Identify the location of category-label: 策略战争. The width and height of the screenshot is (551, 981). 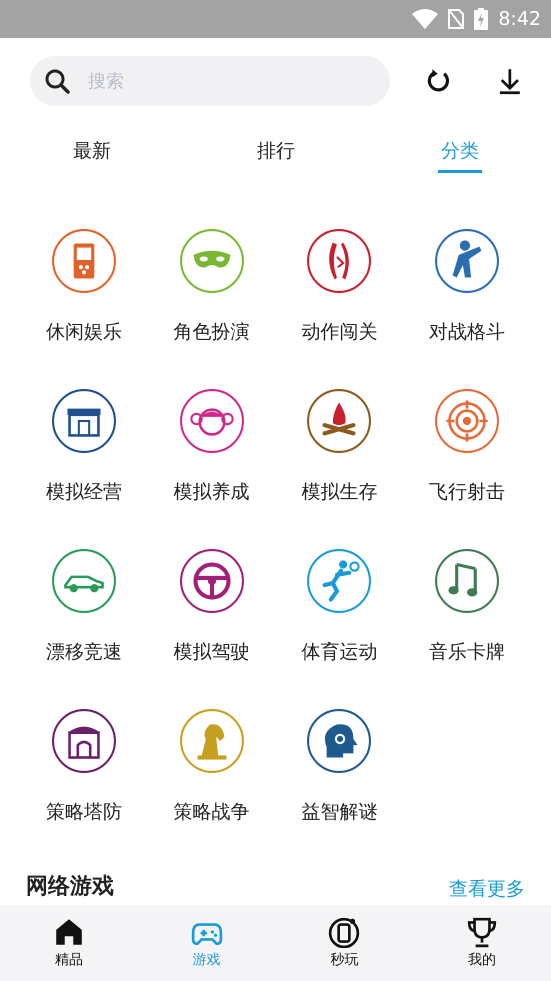
(212, 812).